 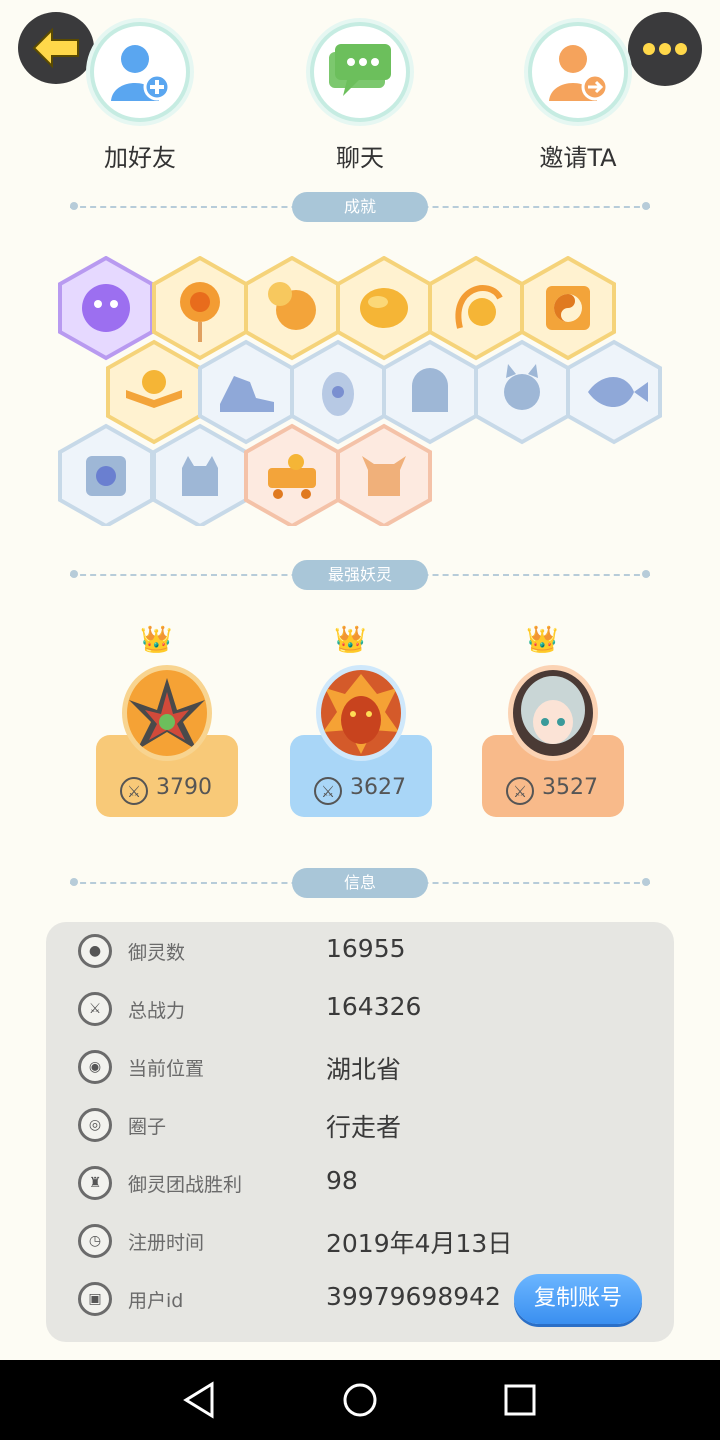 I want to click on yin-yang-badge, so click(x=568, y=308).